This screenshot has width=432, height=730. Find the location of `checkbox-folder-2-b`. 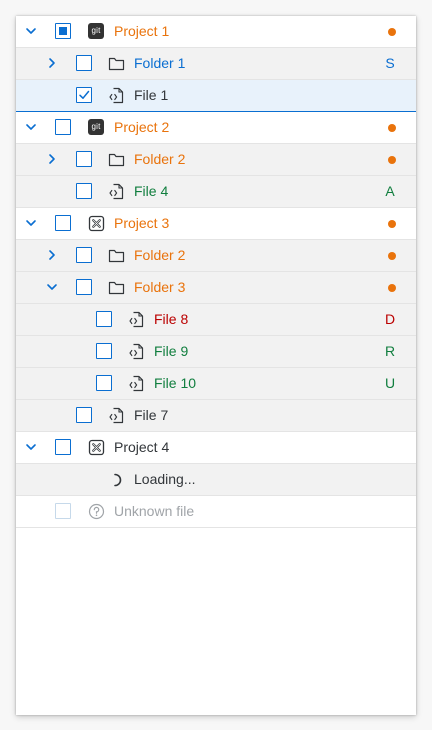

checkbox-folder-2-b is located at coordinates (84, 255).